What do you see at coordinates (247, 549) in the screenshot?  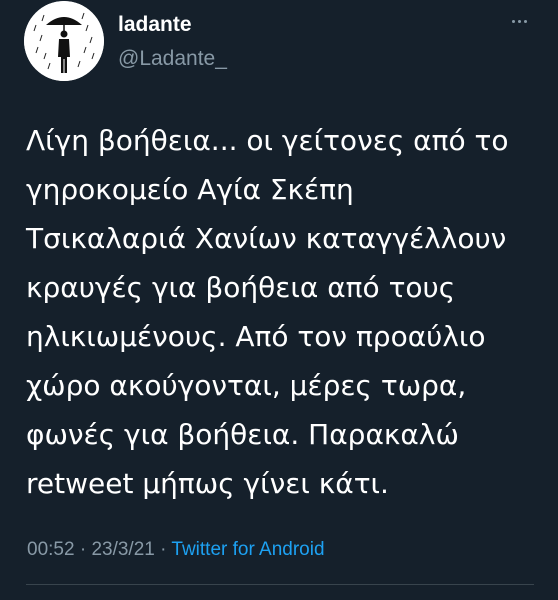 I see `tweet-source-link: Twitter for Android` at bounding box center [247, 549].